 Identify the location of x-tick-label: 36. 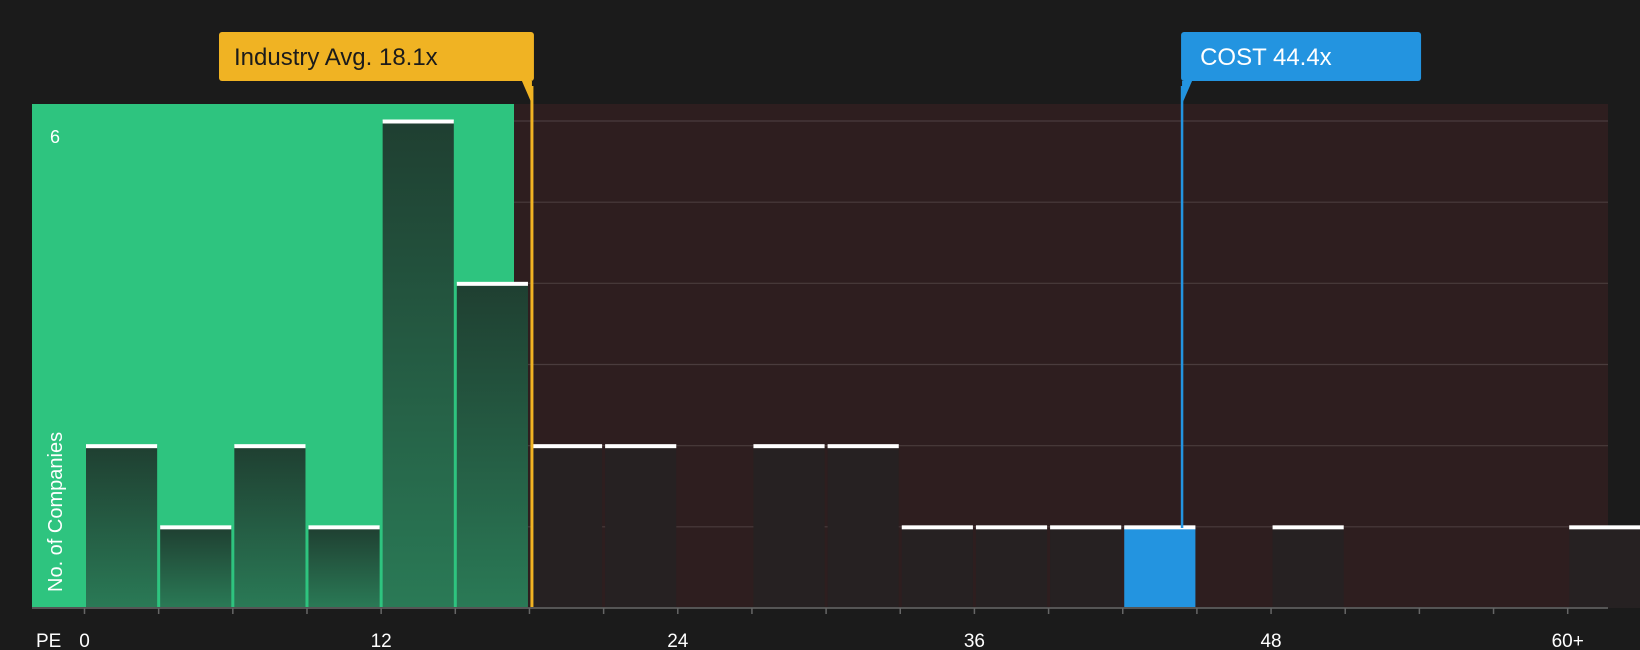
(974, 640).